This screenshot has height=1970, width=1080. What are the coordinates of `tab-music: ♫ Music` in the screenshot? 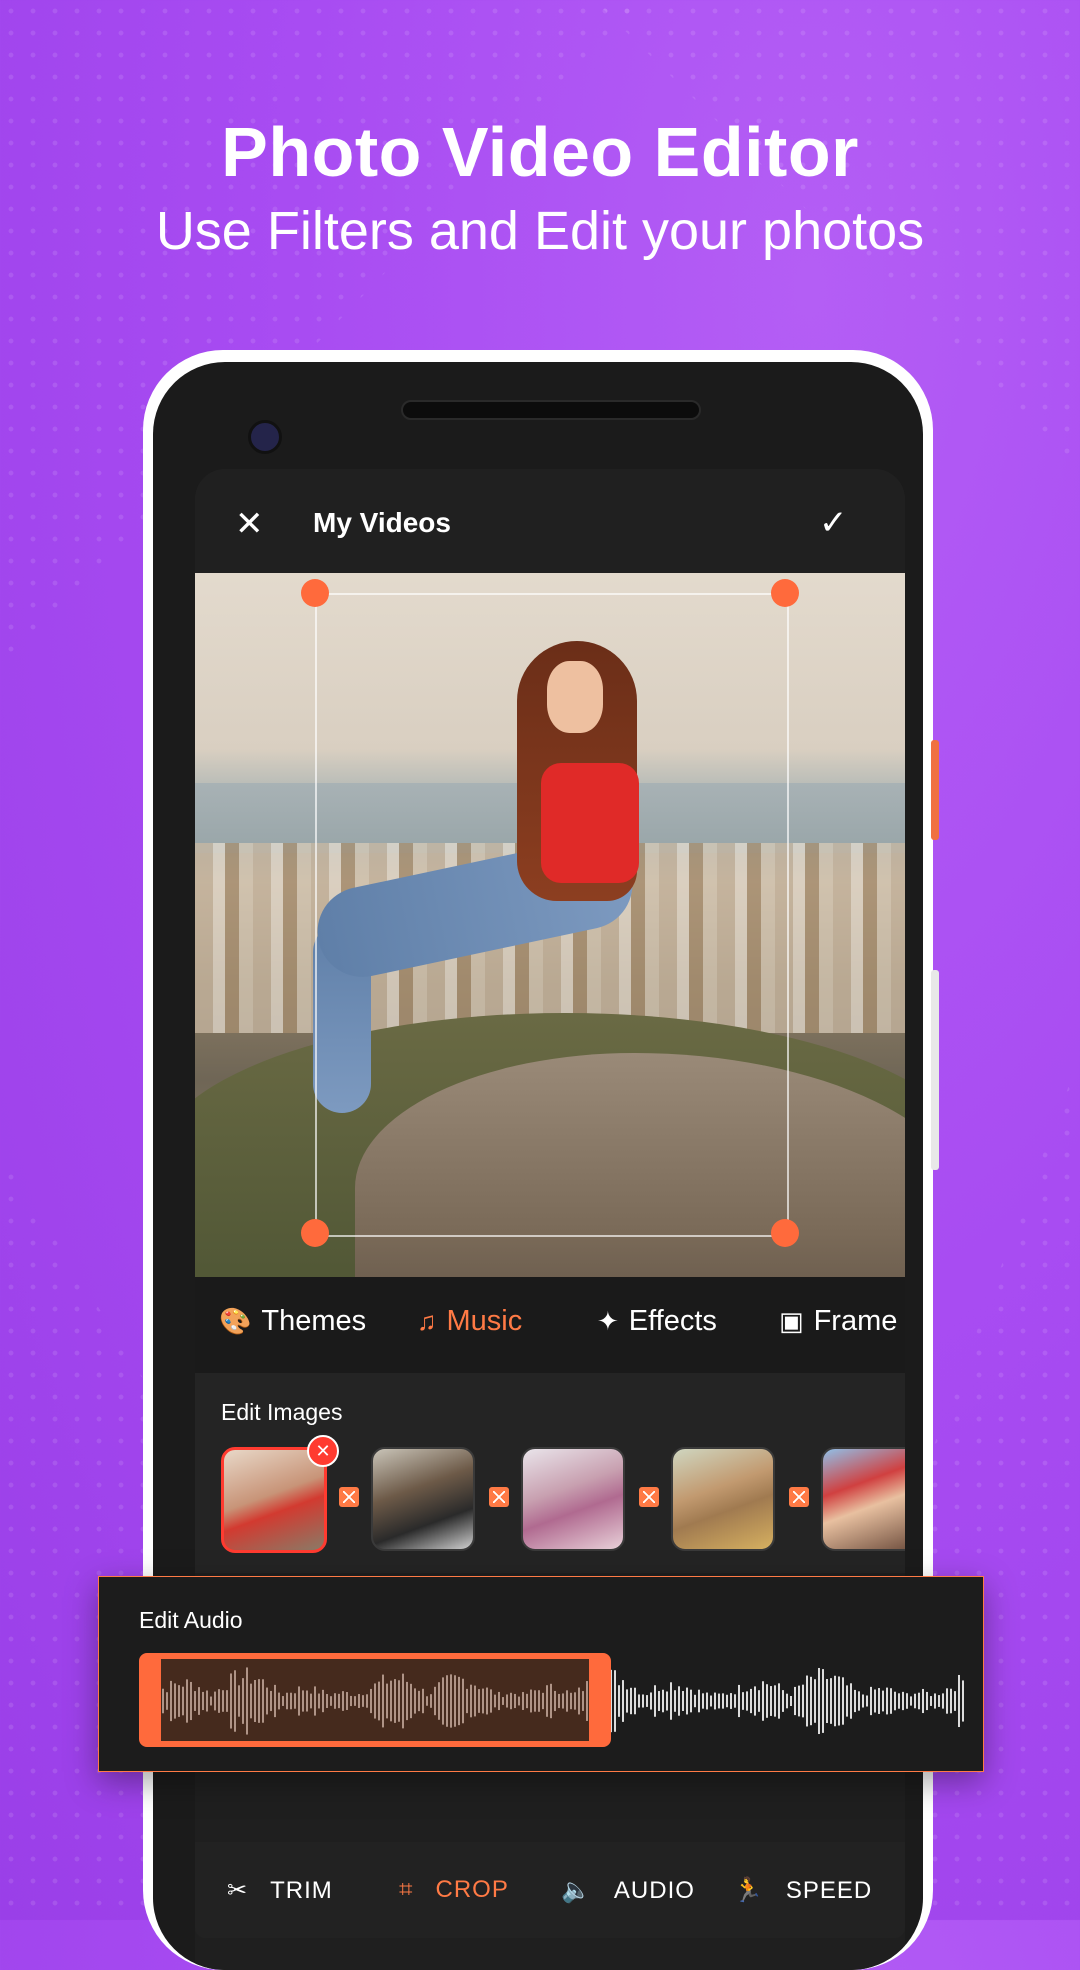 It's located at (469, 1321).